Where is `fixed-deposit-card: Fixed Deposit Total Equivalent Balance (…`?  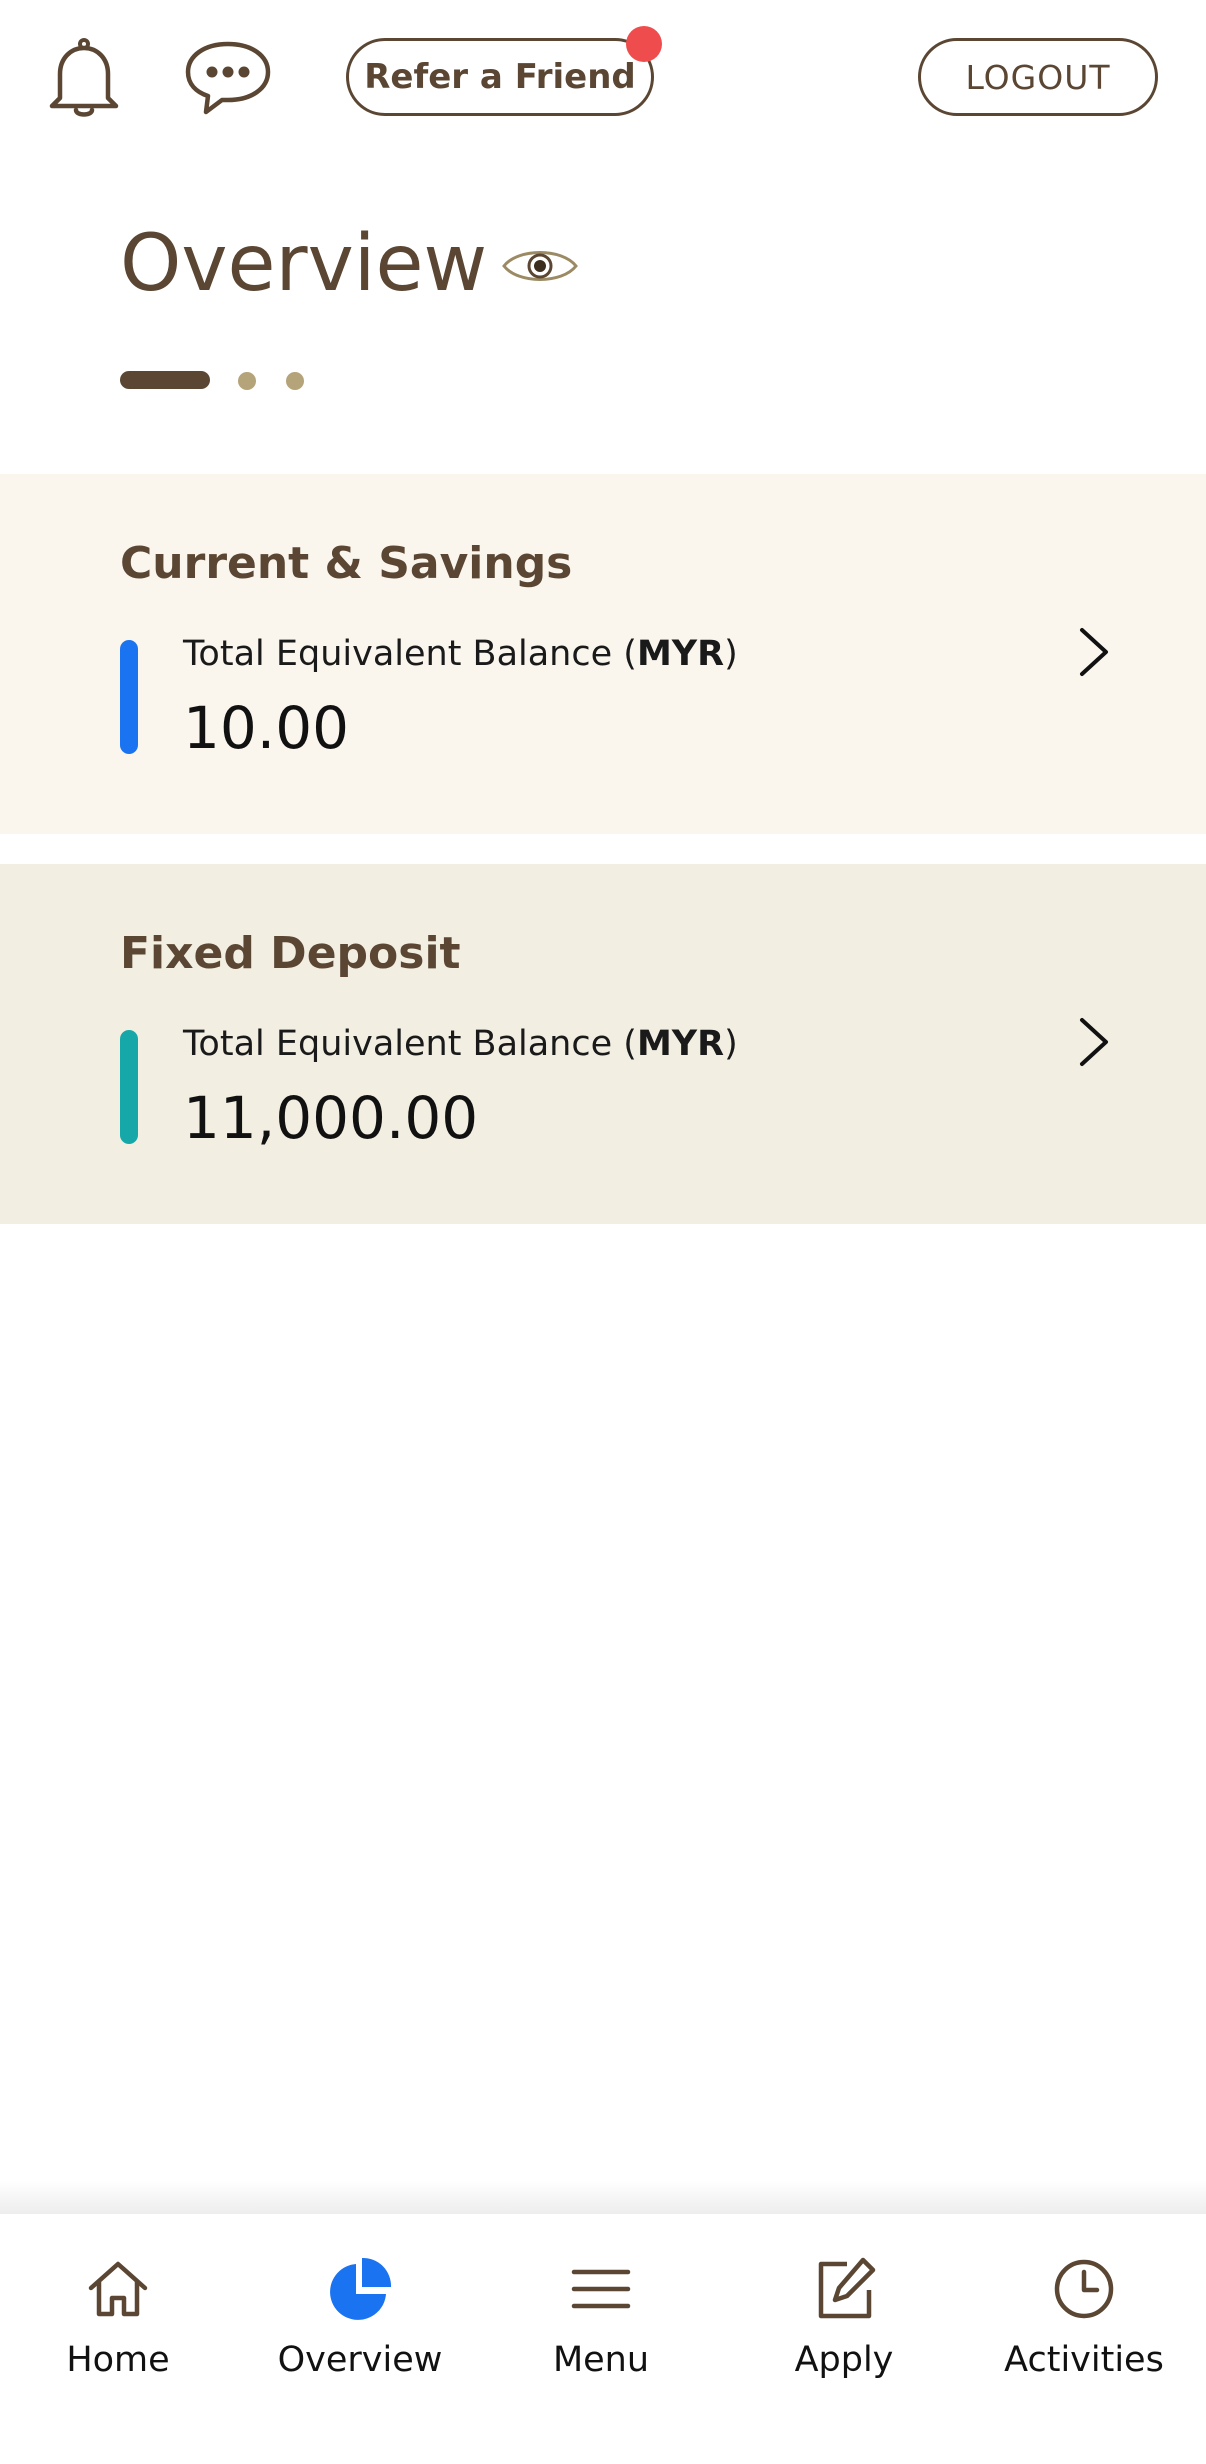
fixed-deposit-card: Fixed Deposit Total Equivalent Balance (… is located at coordinates (603, 1044).